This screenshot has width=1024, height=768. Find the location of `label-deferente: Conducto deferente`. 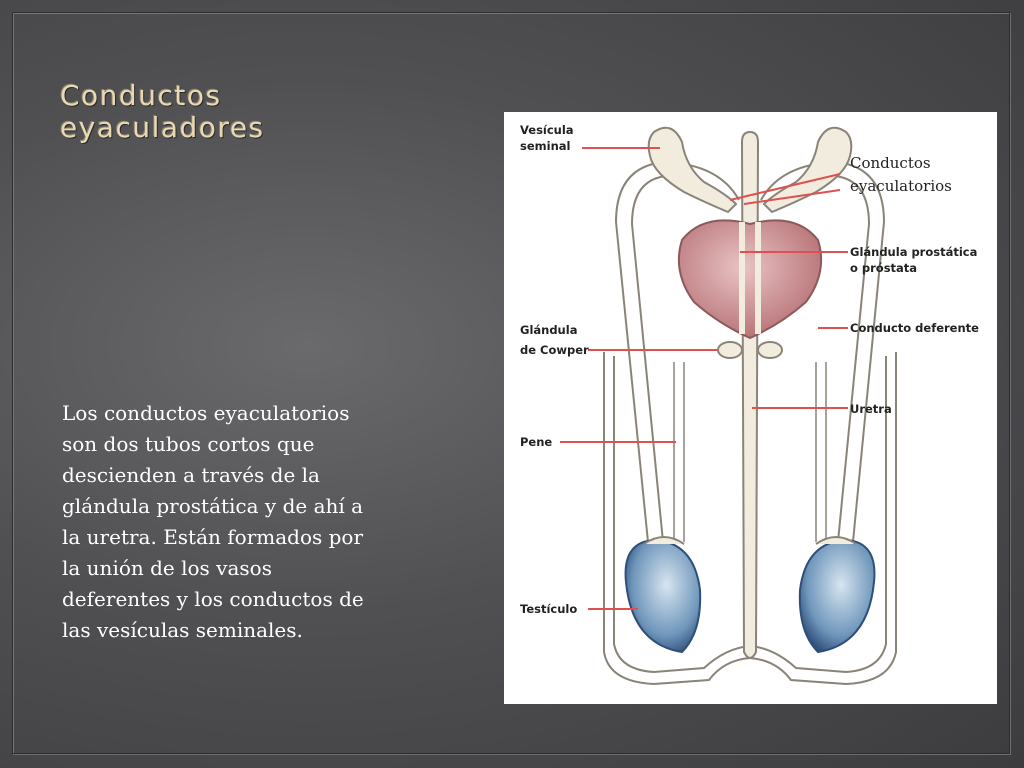

label-deferente: Conducto deferente is located at coordinates (914, 328).